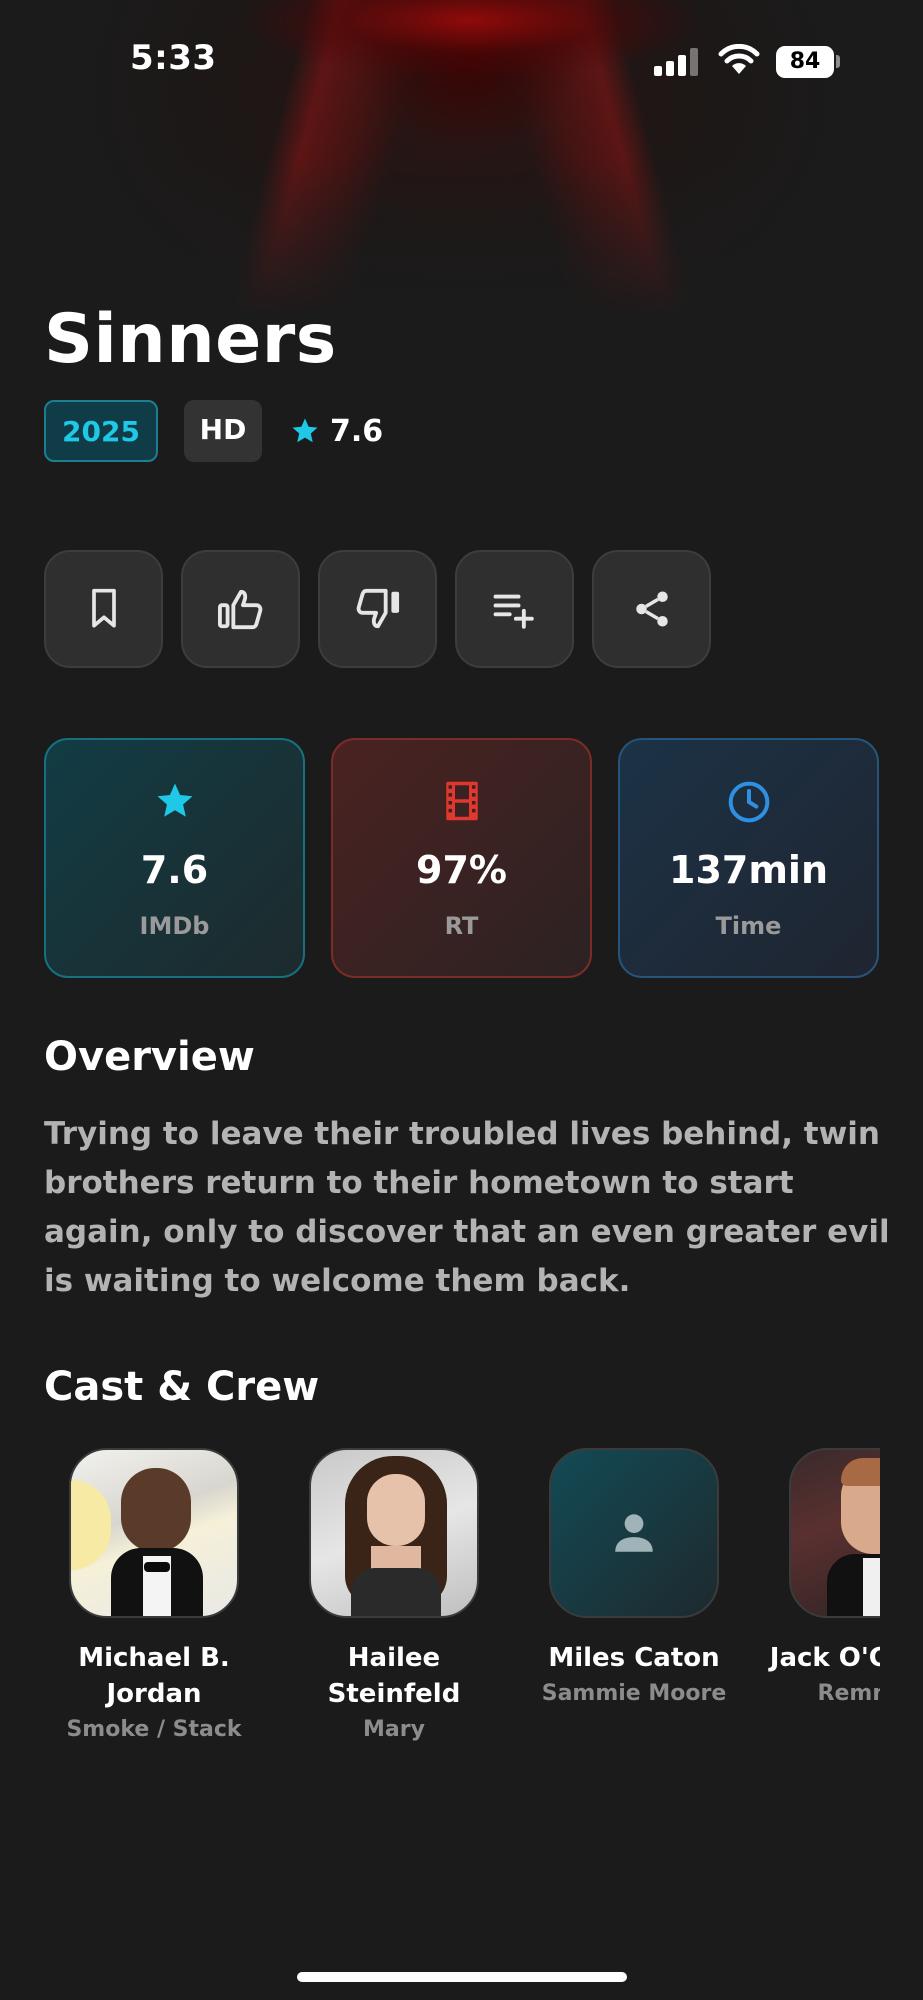 The image size is (923, 2000). I want to click on cast-member: Miles Caton Sammie Moore, so click(634, 1580).